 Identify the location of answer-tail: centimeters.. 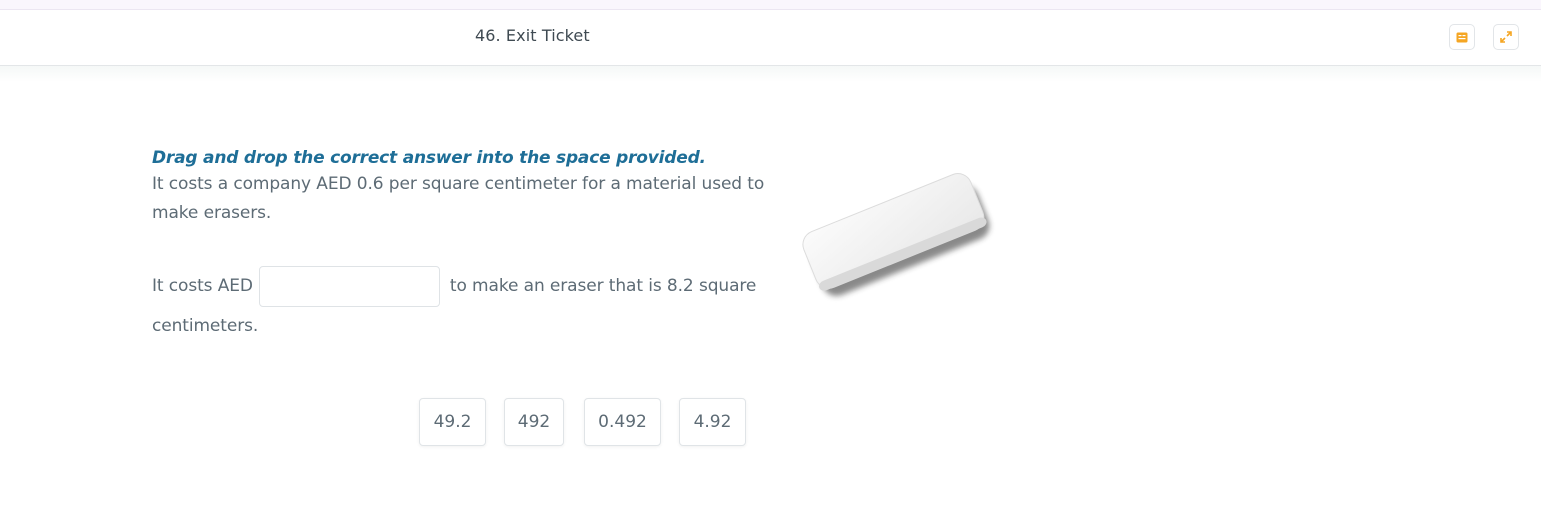
(205, 326).